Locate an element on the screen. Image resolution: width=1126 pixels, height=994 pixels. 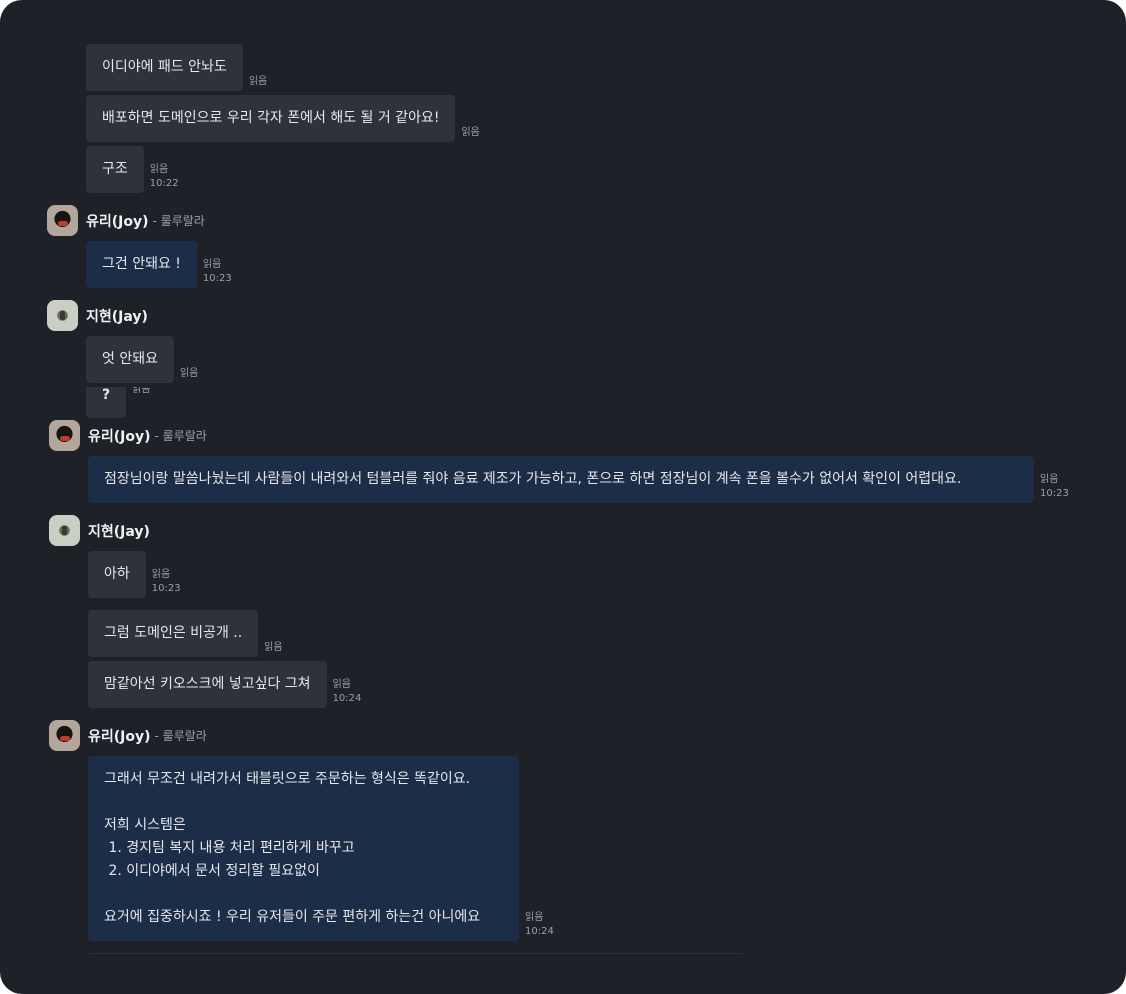
message: 이디야에 패드 안놔도 읽음 is located at coordinates (176, 67).